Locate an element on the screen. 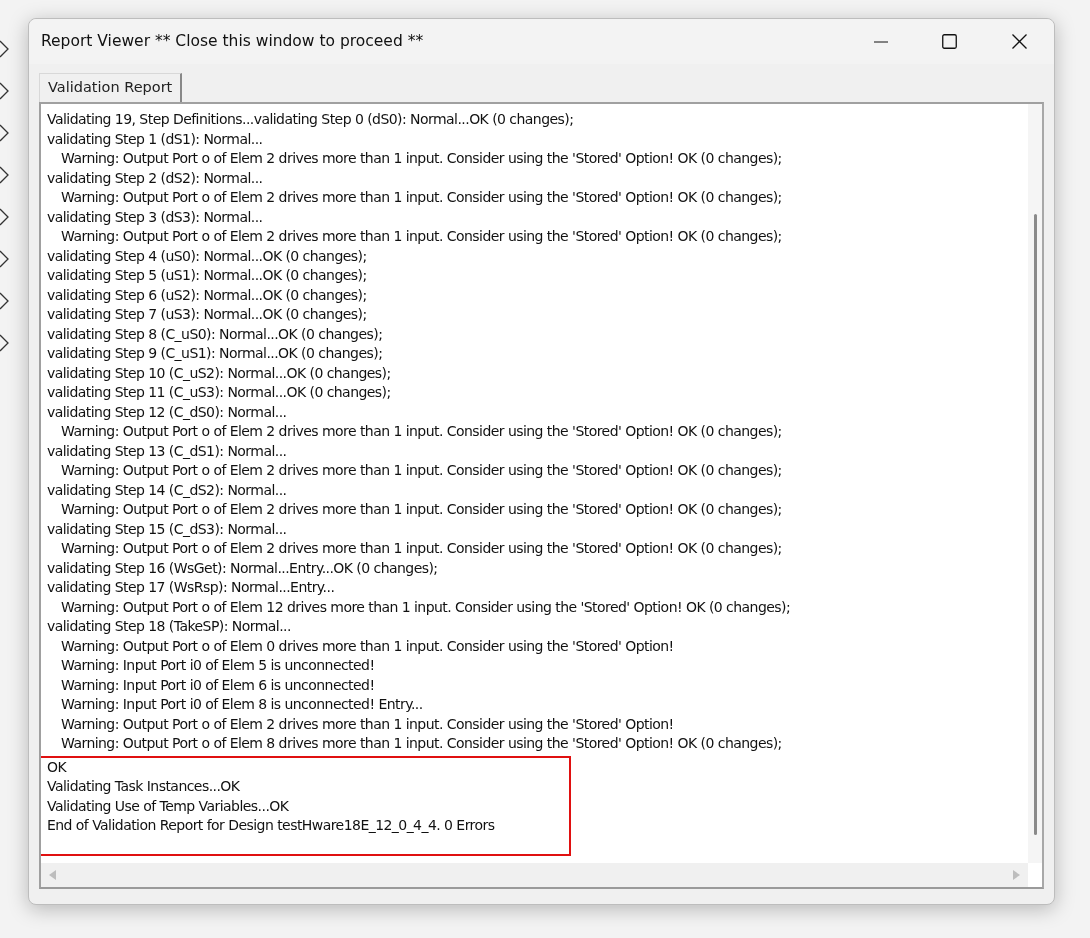 The height and width of the screenshot is (938, 1090). report-line: Validating Use of Temp Variables...OK is located at coordinates (168, 806).